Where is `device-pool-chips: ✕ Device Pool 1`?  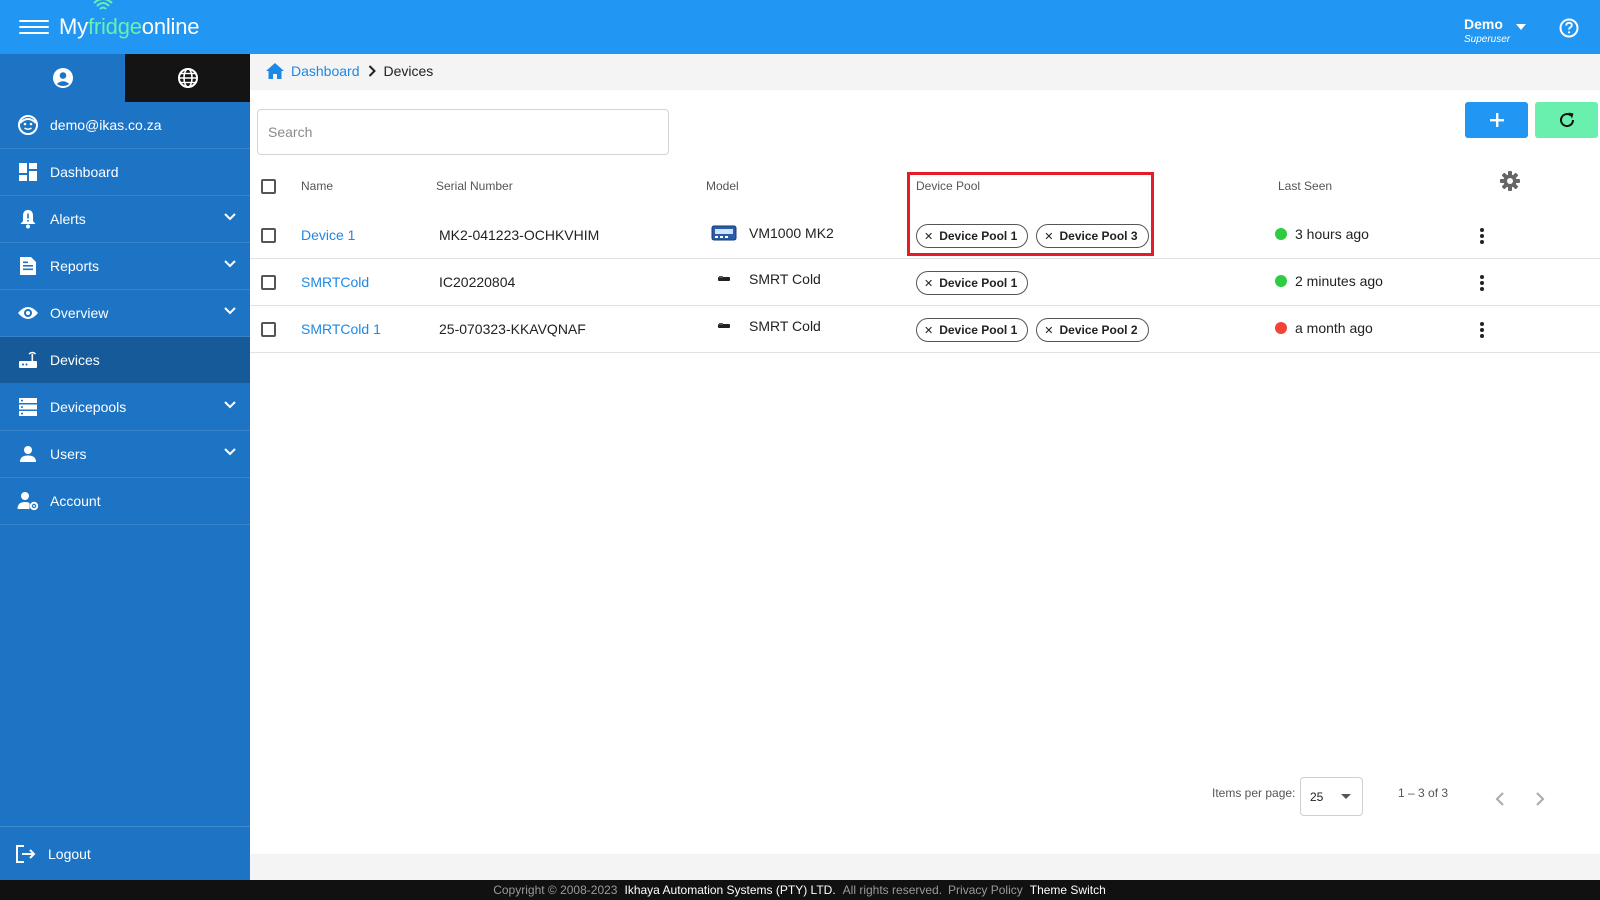 device-pool-chips: ✕ Device Pool 1 is located at coordinates (972, 283).